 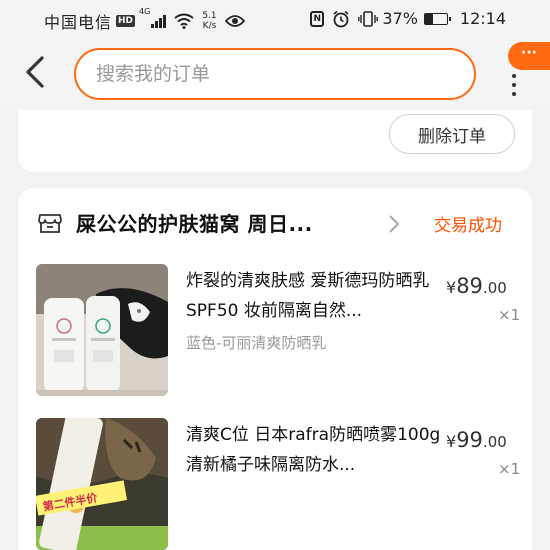 I want to click on product-price: ¥99.00, so click(x=476, y=440).